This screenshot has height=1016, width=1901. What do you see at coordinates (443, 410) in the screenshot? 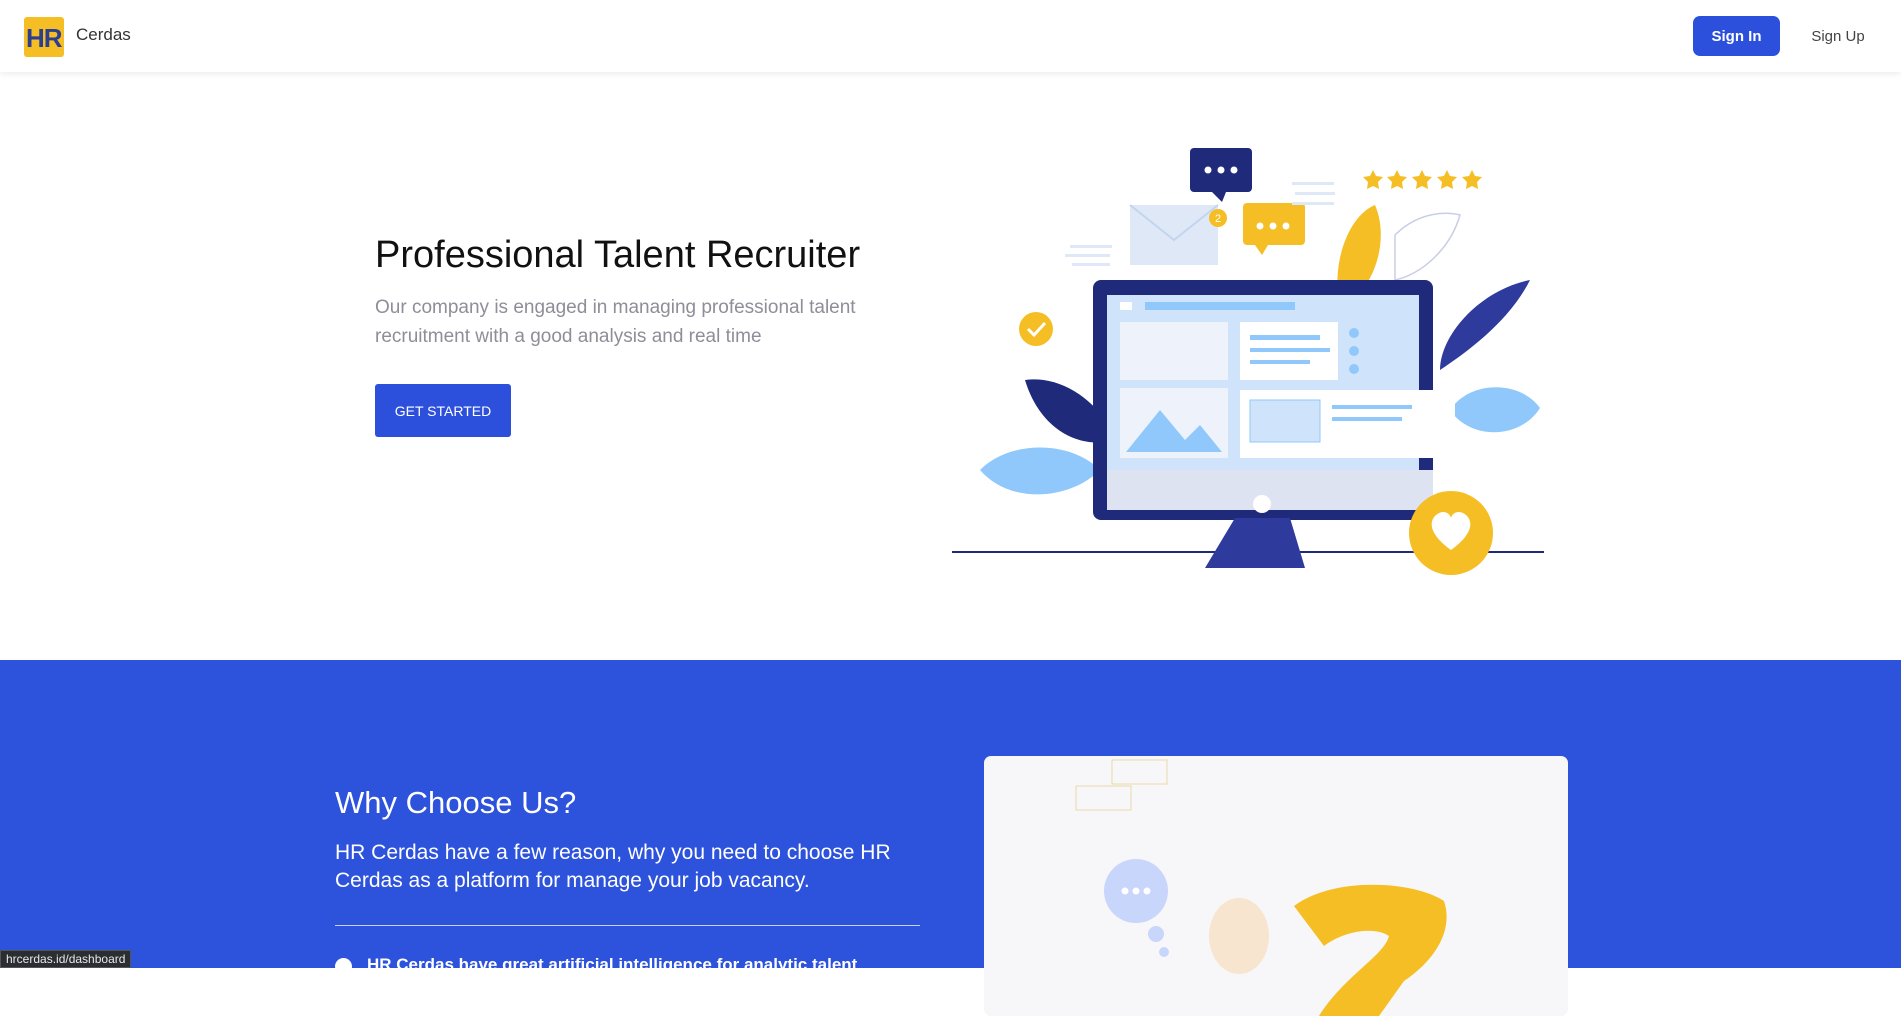
I see `get-started-button: GET STARTED` at bounding box center [443, 410].